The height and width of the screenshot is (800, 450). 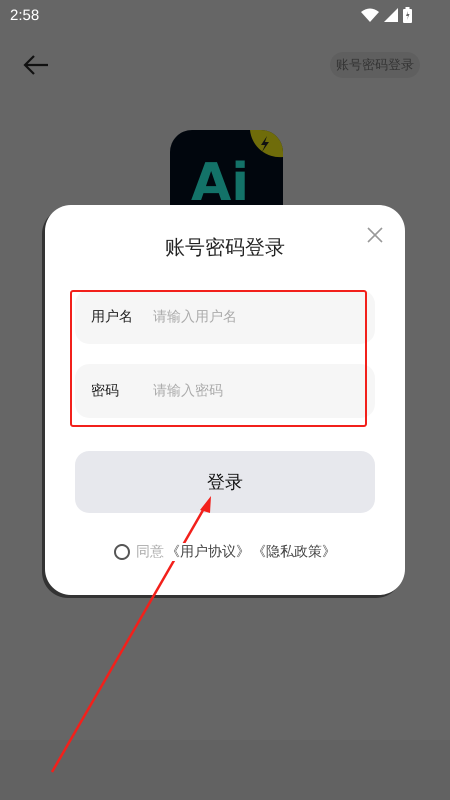 I want to click on input-field: 用户名 请输入用户名, so click(x=225, y=317).